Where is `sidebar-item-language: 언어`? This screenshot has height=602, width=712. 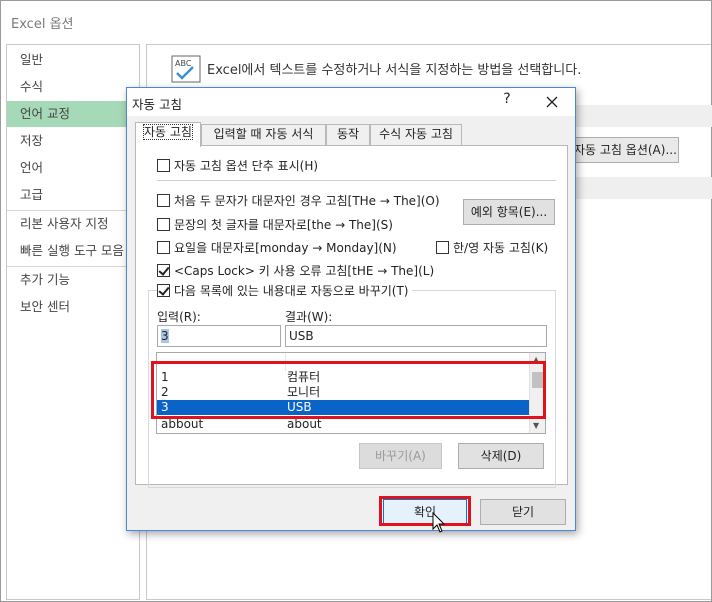
sidebar-item-language: 언어 is located at coordinates (73, 168).